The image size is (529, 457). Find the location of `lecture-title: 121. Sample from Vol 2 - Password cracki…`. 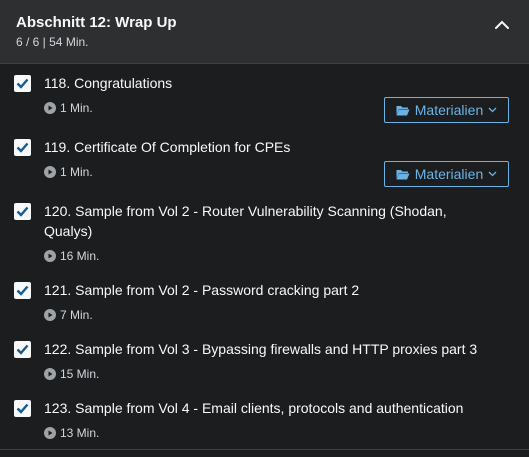

lecture-title: 121. Sample from Vol 2 - Password cracki… is located at coordinates (260, 290).